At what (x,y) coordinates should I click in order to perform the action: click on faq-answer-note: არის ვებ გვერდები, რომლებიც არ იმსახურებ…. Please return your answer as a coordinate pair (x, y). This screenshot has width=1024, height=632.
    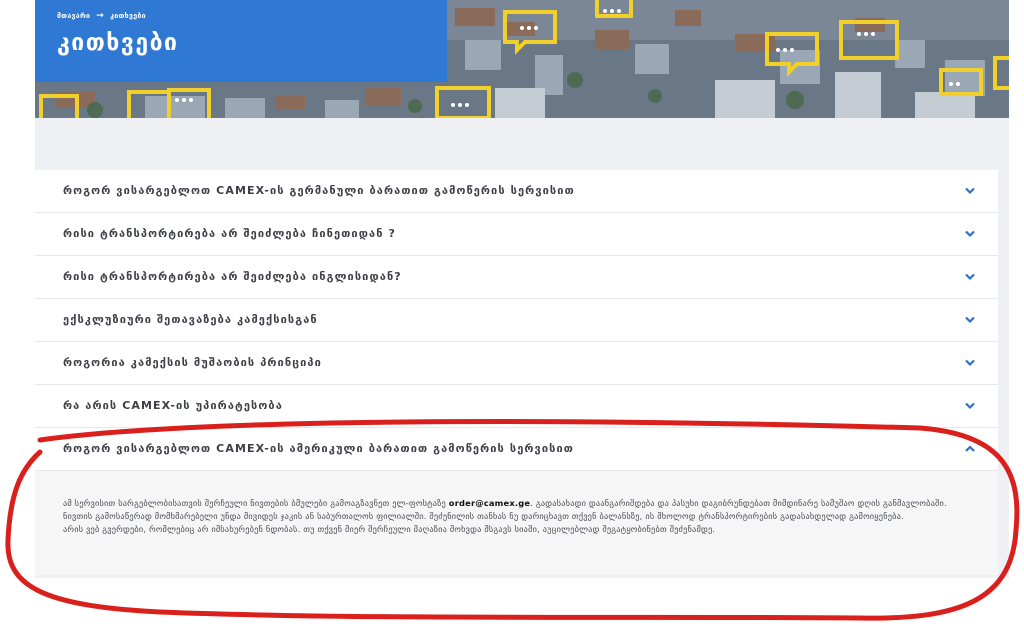
    Looking at the image, I should click on (389, 529).